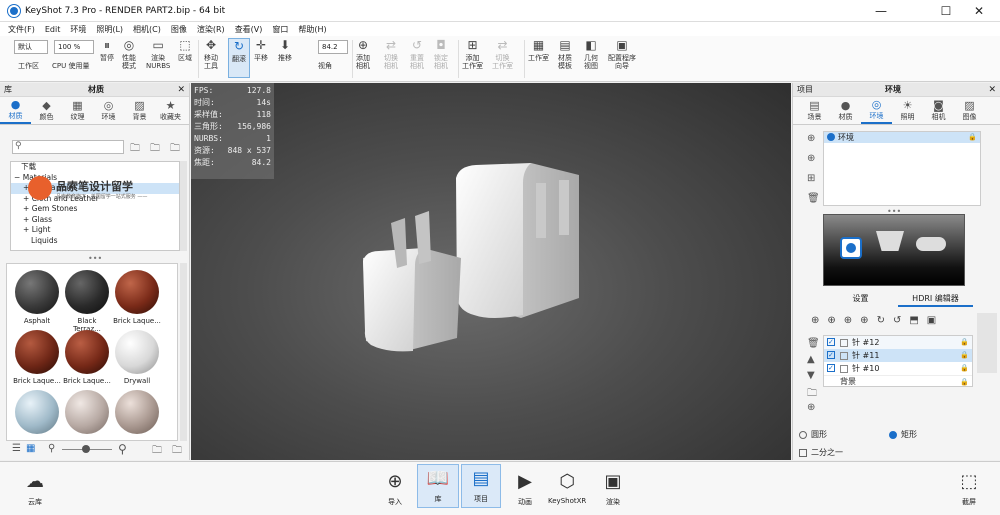  Describe the element at coordinates (285, 50) in the screenshot. I see `dolly-button: ⬇ 推移` at that location.